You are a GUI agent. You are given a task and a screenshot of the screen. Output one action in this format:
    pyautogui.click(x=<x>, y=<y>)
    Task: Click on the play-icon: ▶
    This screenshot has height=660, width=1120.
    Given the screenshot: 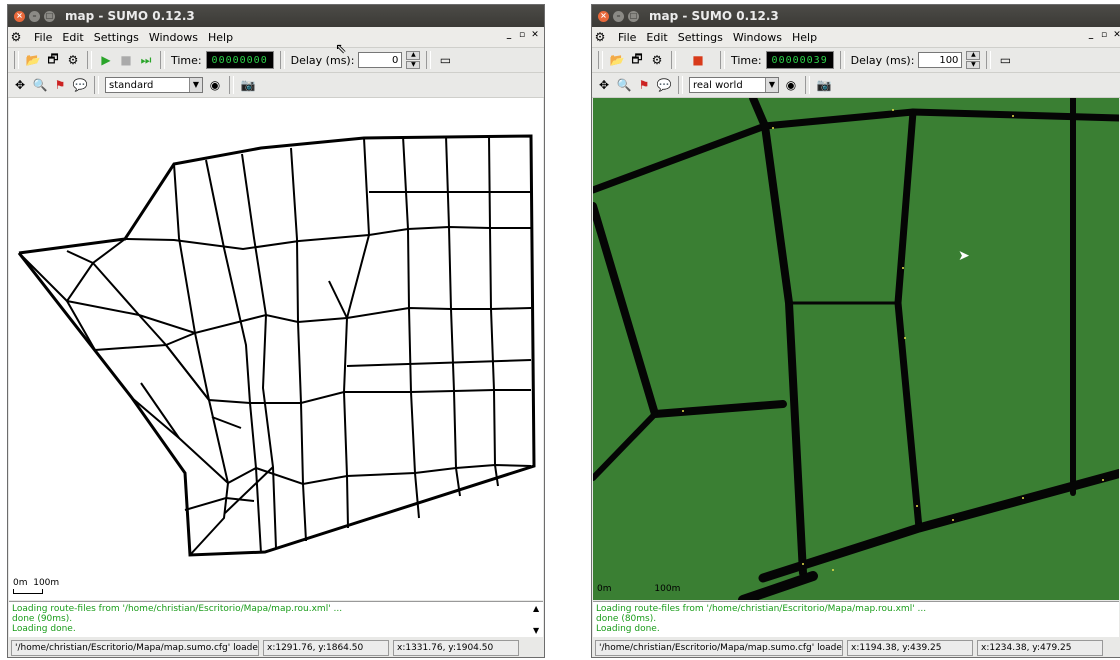 What is the action you would take?
    pyautogui.click(x=106, y=60)
    